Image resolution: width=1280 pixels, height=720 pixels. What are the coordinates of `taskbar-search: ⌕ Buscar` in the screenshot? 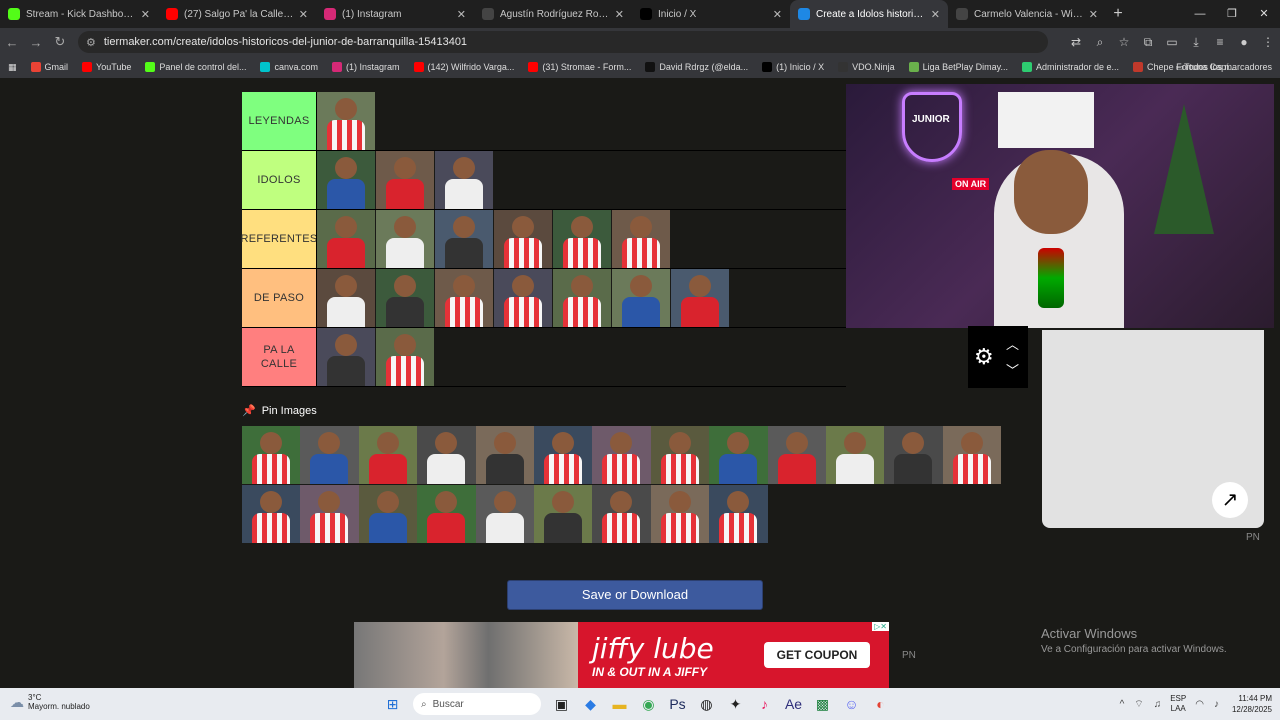 It's located at (477, 704).